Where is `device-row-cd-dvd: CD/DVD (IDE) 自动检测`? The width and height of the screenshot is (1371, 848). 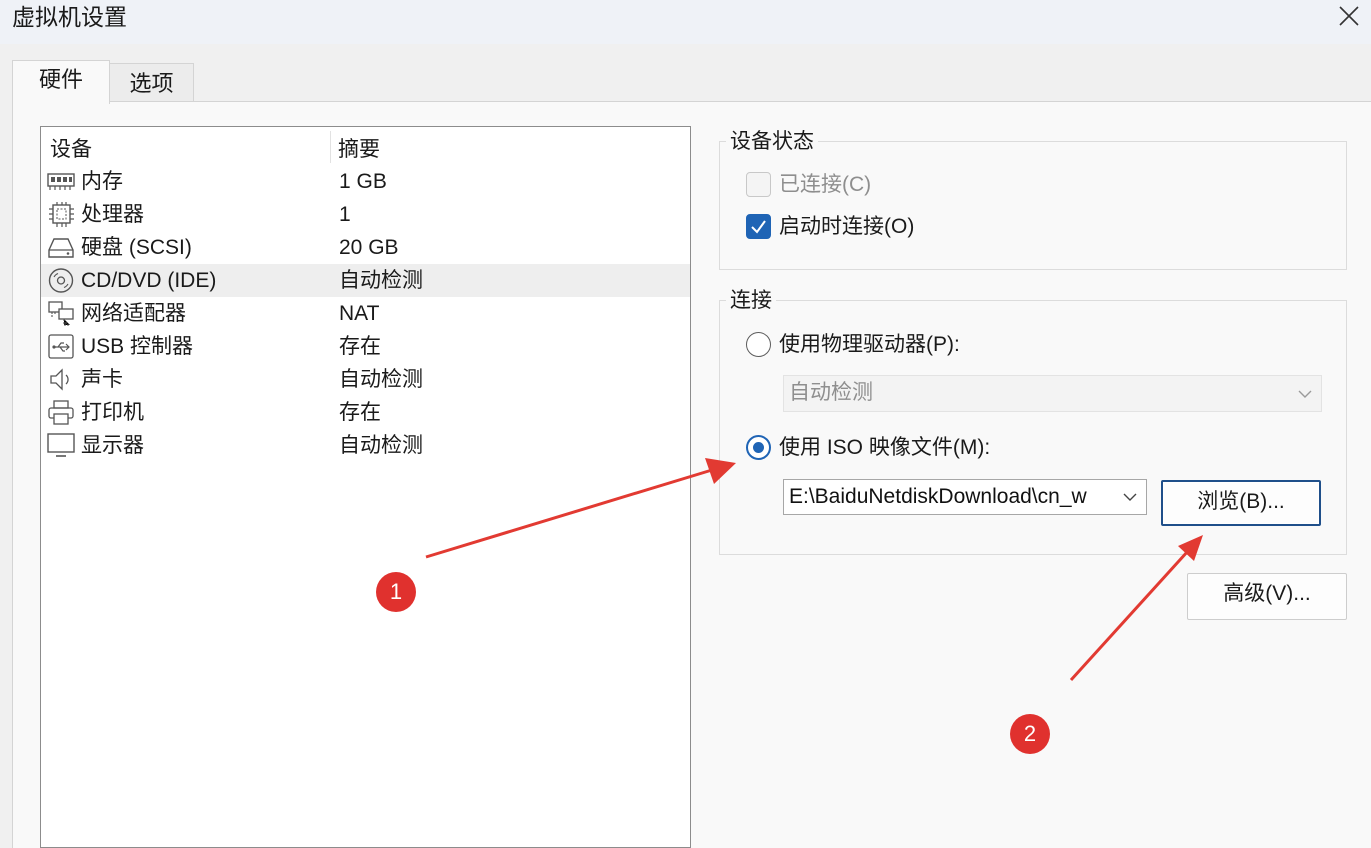
device-row-cd-dvd: CD/DVD (IDE) 自动检测 is located at coordinates (365, 280).